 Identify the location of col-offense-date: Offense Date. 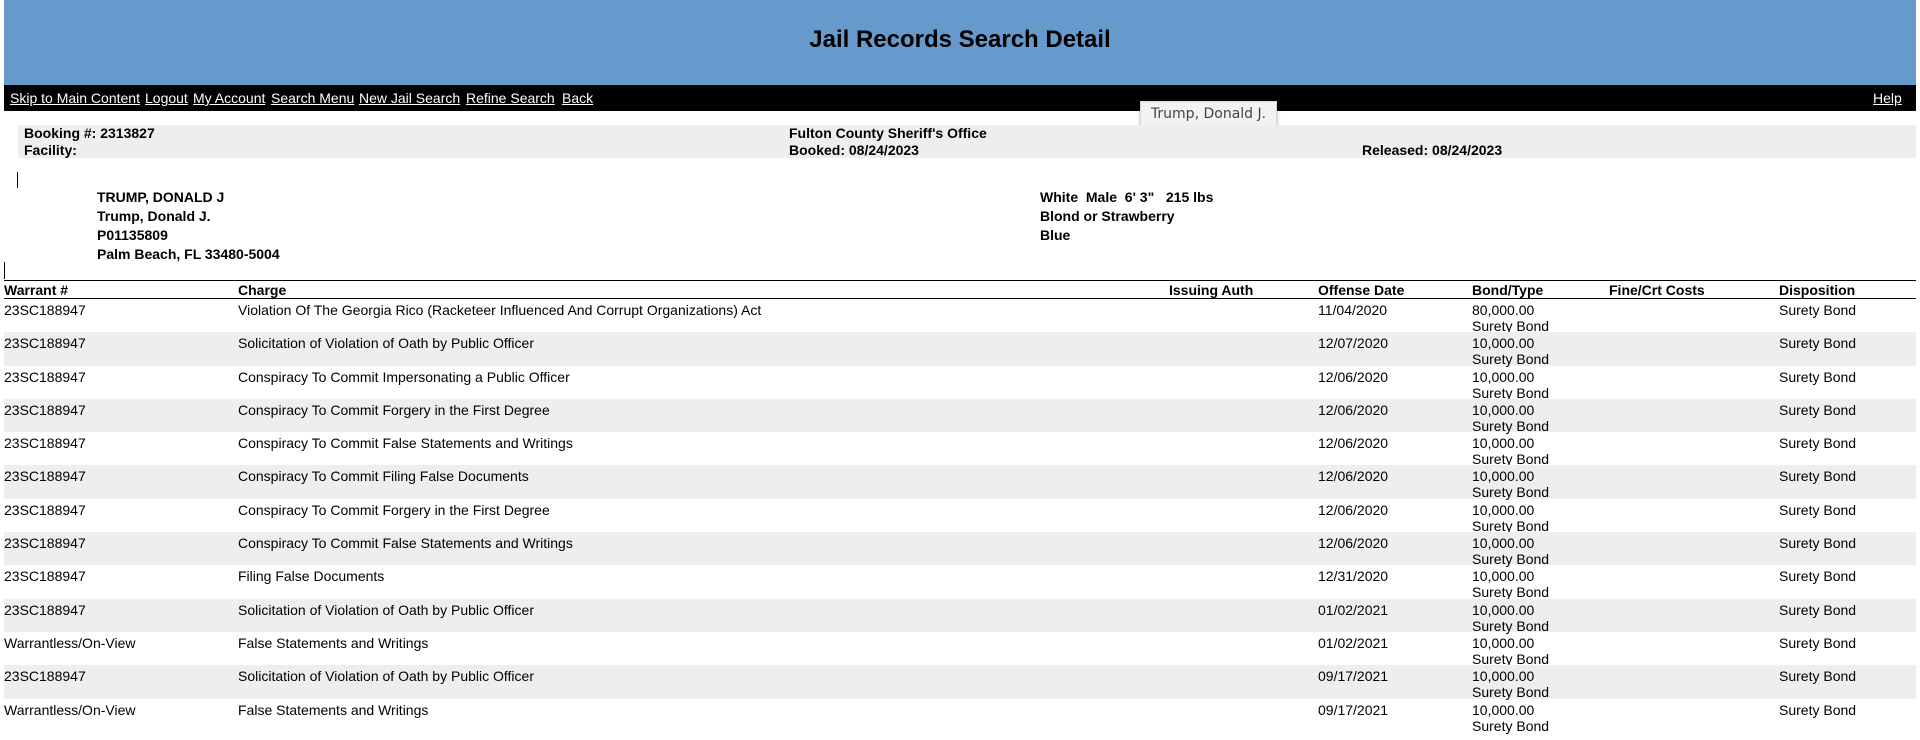
(1361, 290).